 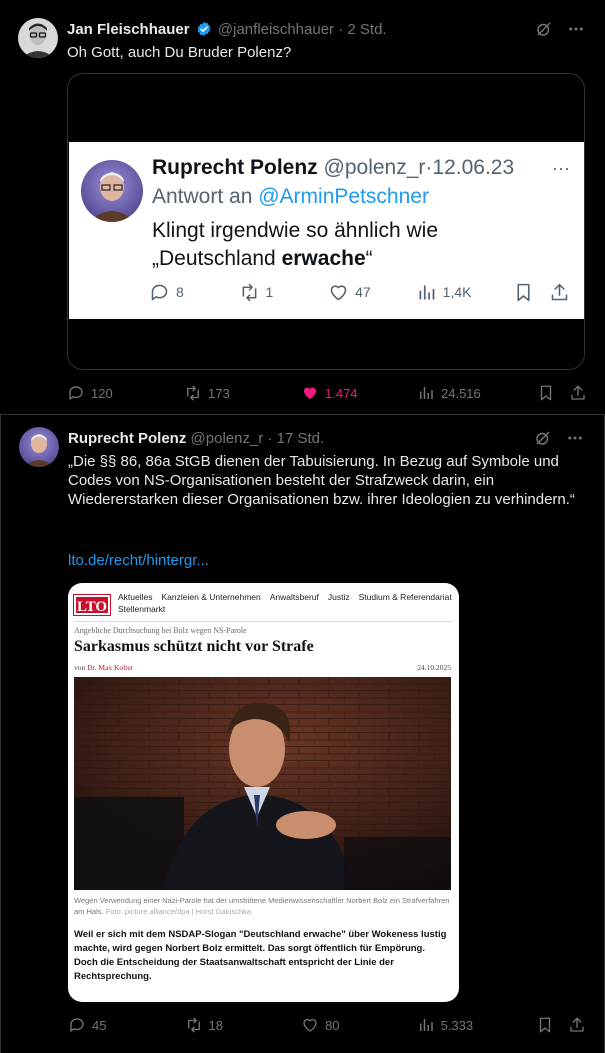 I want to click on quoted-reply: 8, so click(x=194, y=292).